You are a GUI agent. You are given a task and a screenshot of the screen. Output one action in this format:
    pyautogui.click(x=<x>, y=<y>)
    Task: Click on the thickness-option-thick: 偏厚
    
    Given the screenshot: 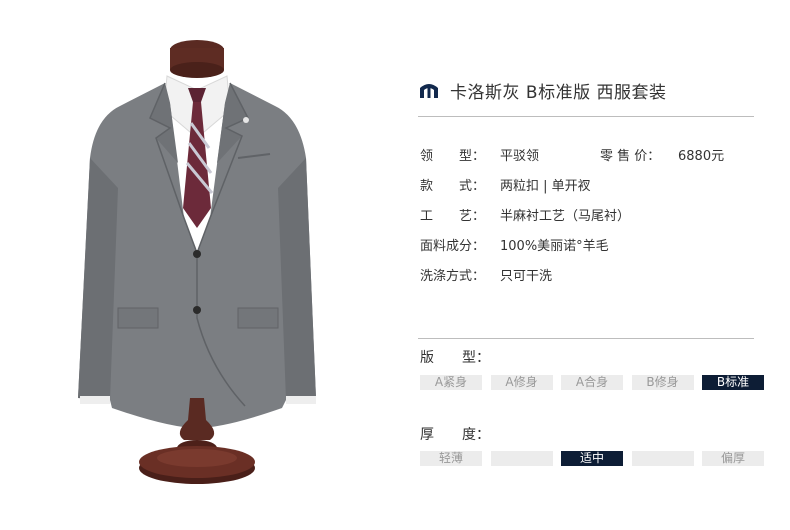 What is the action you would take?
    pyautogui.click(x=733, y=458)
    